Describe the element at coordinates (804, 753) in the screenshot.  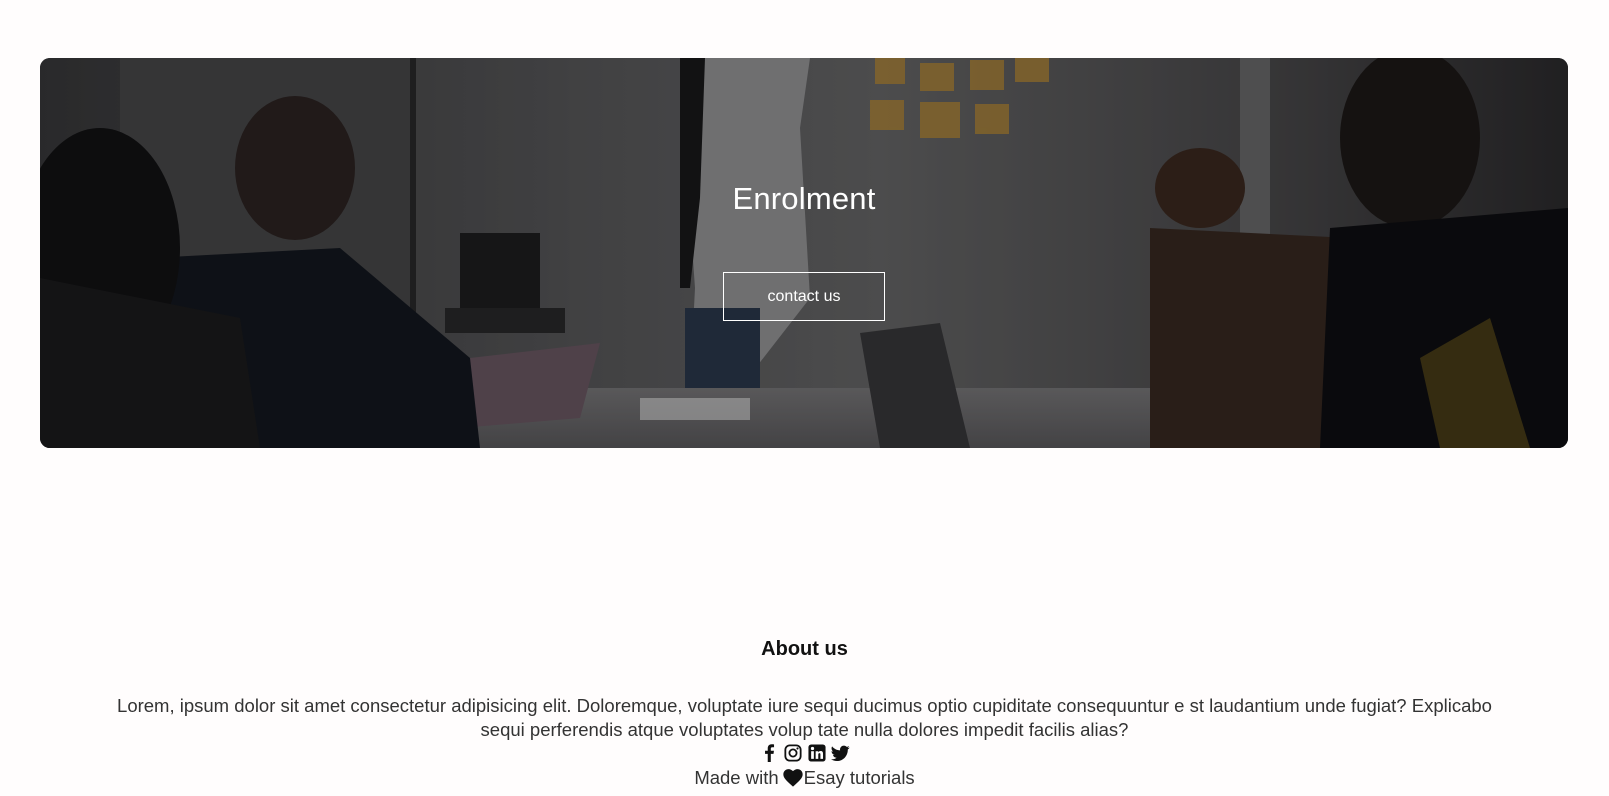
I see `social-links` at that location.